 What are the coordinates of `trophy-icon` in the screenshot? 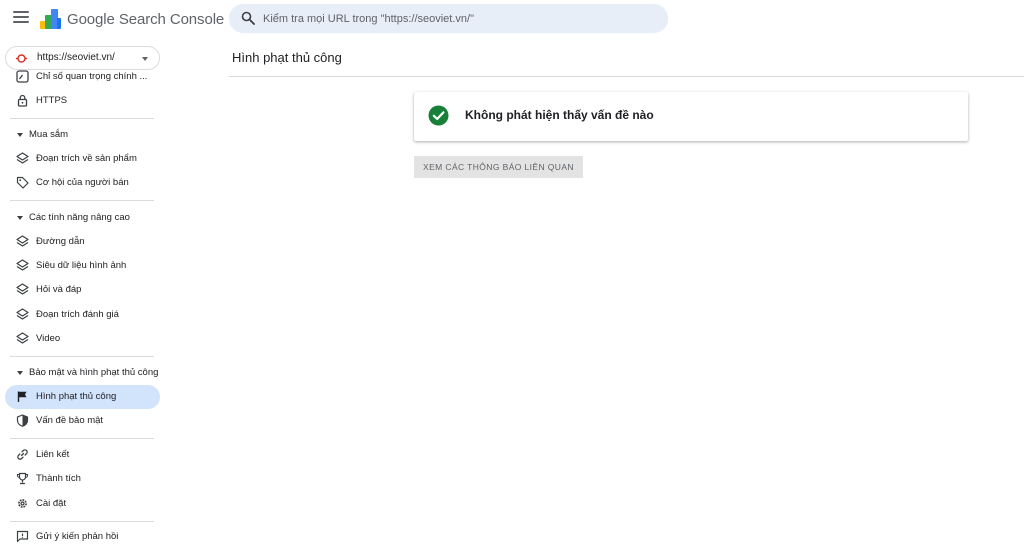 It's located at (22, 478).